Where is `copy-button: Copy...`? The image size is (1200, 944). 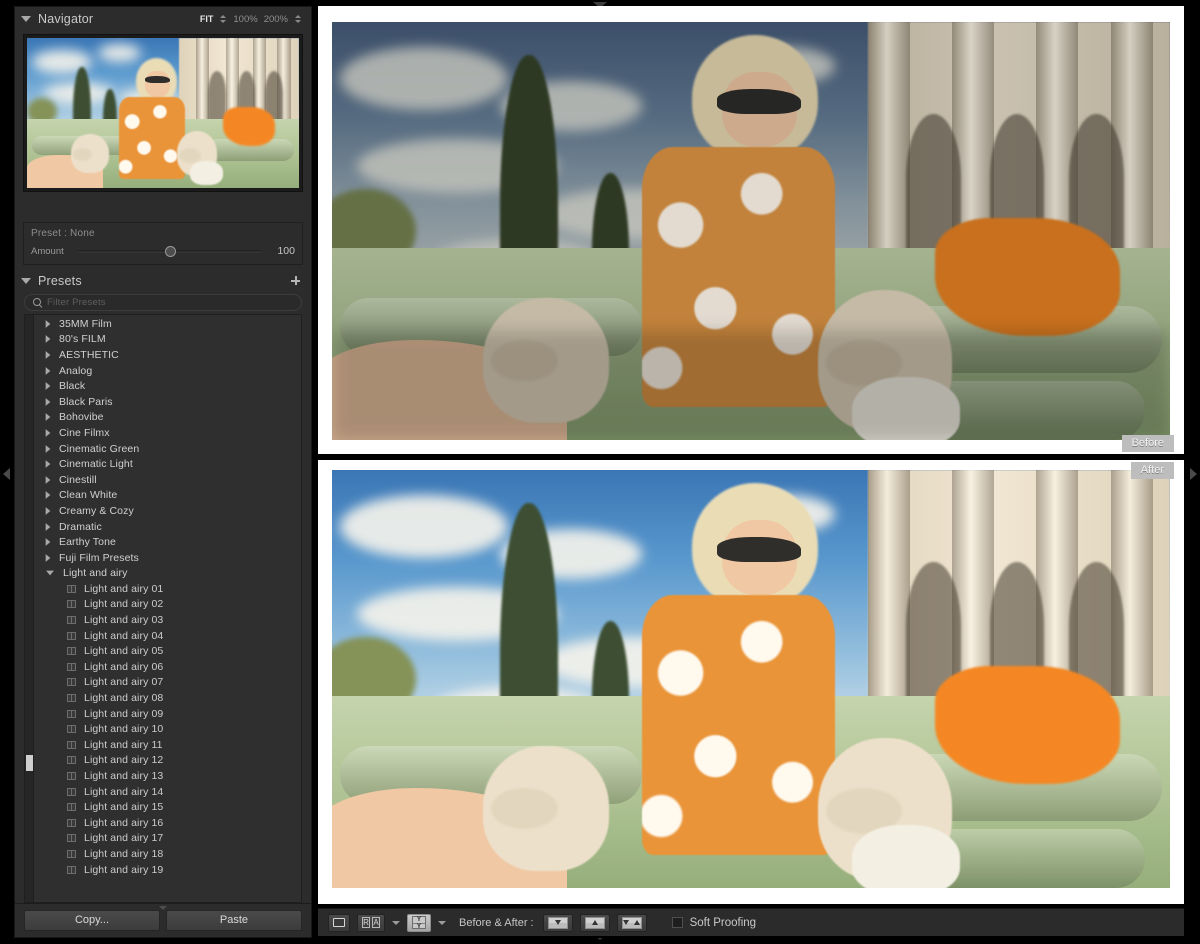 copy-button: Copy... is located at coordinates (92, 920).